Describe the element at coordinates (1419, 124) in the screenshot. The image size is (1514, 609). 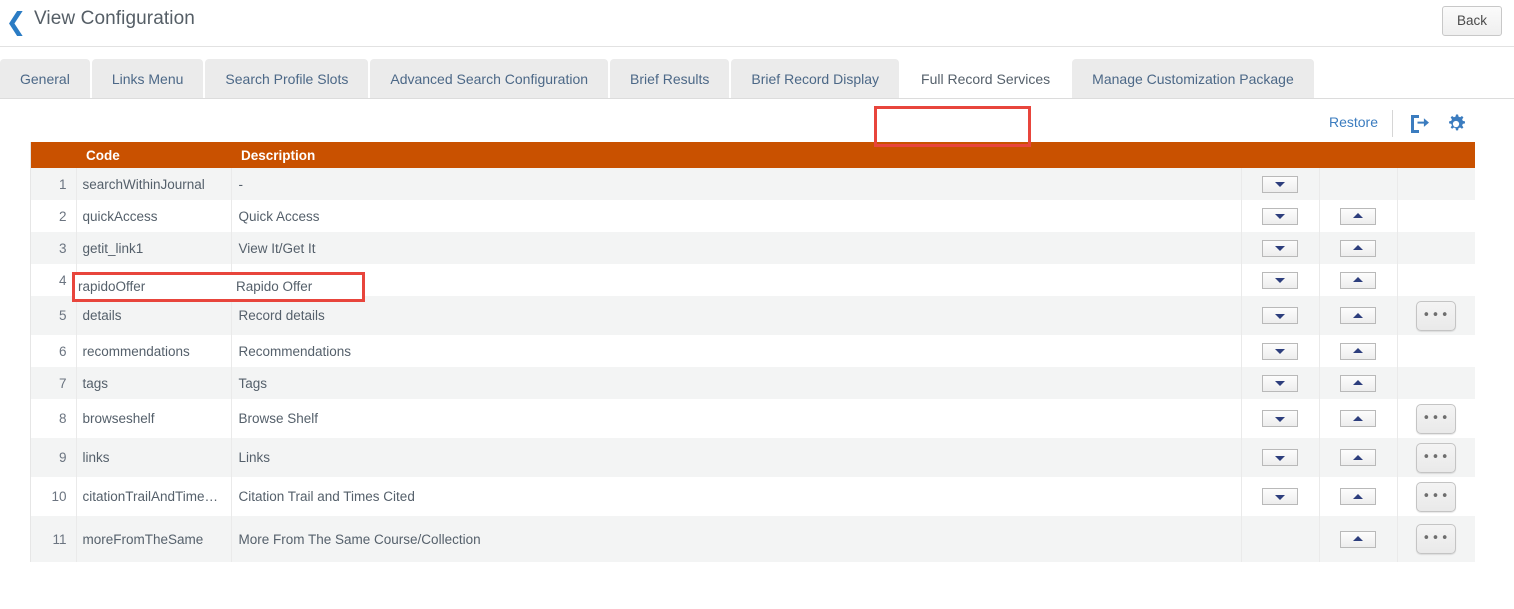
I see `export-icon` at that location.